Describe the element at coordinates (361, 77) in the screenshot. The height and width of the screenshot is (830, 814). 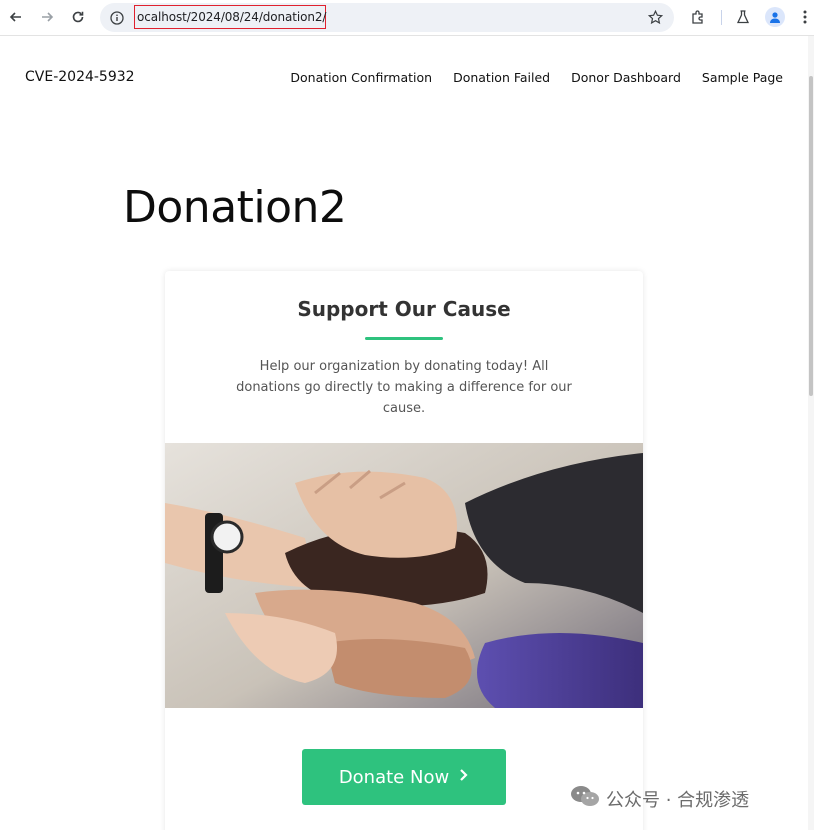
I see `nav-donation-confirmation: Donation Confirmation` at that location.